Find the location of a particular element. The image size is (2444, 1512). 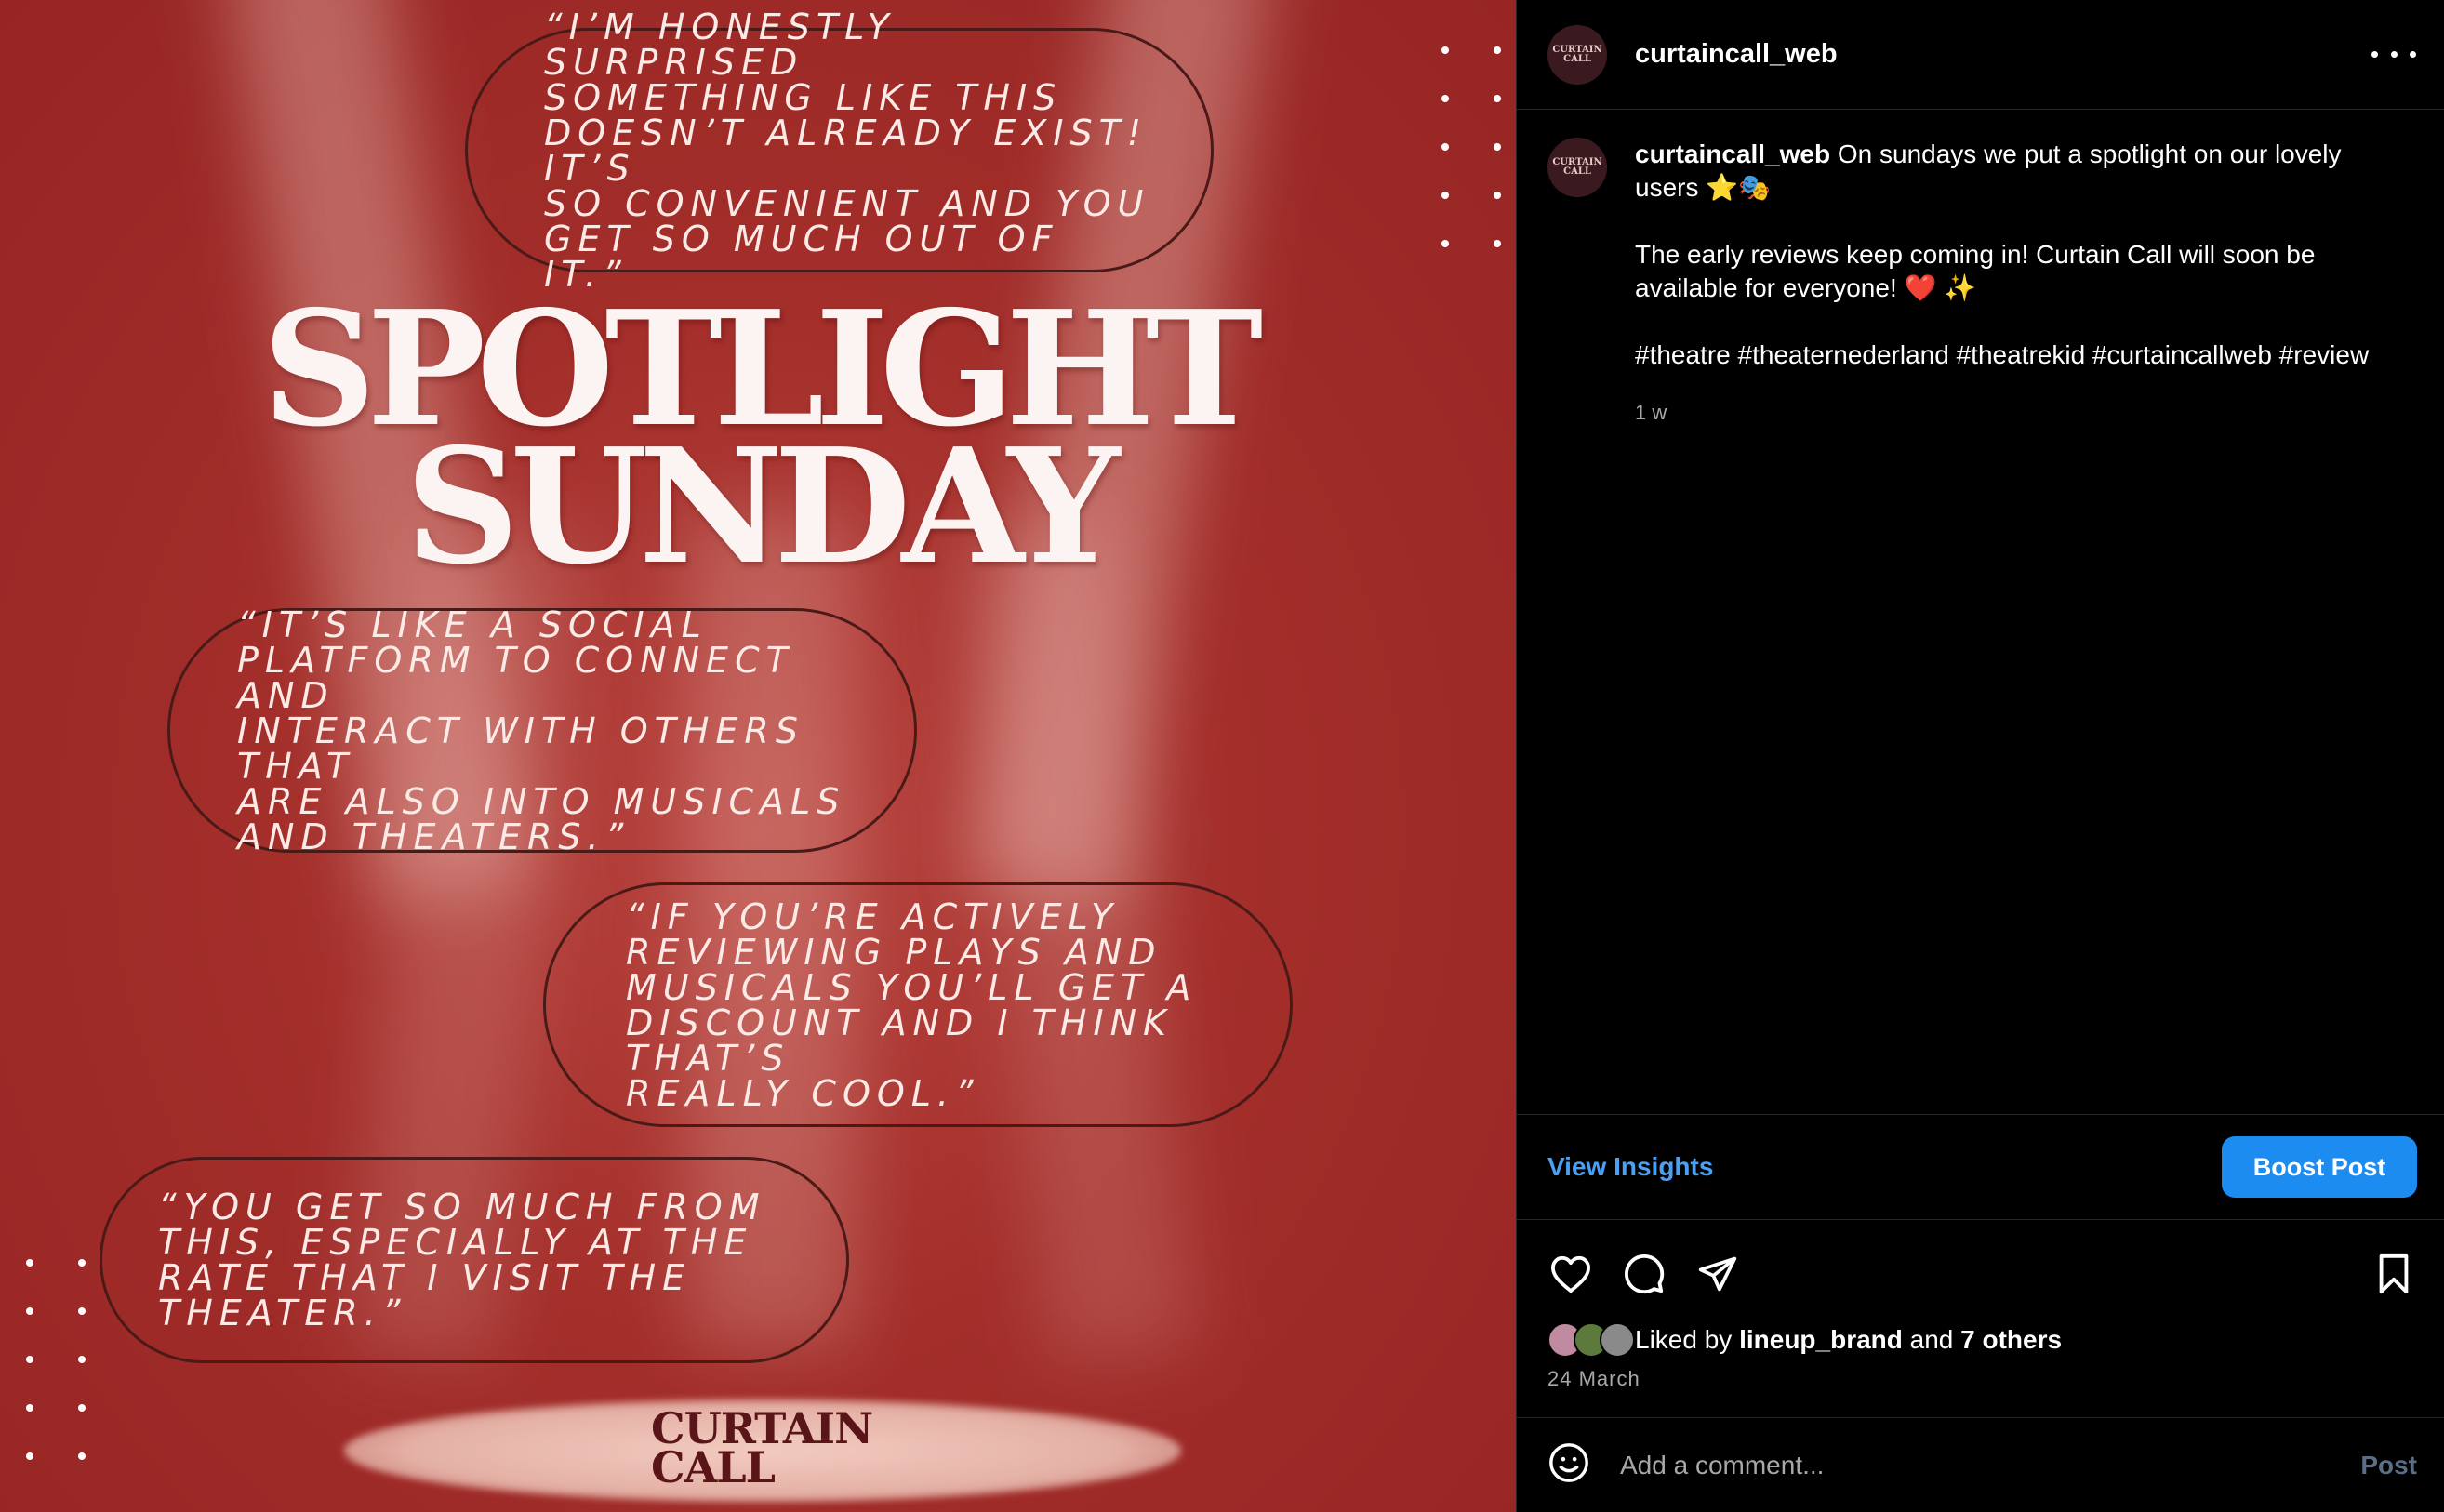

share-icon is located at coordinates (1717, 1274).